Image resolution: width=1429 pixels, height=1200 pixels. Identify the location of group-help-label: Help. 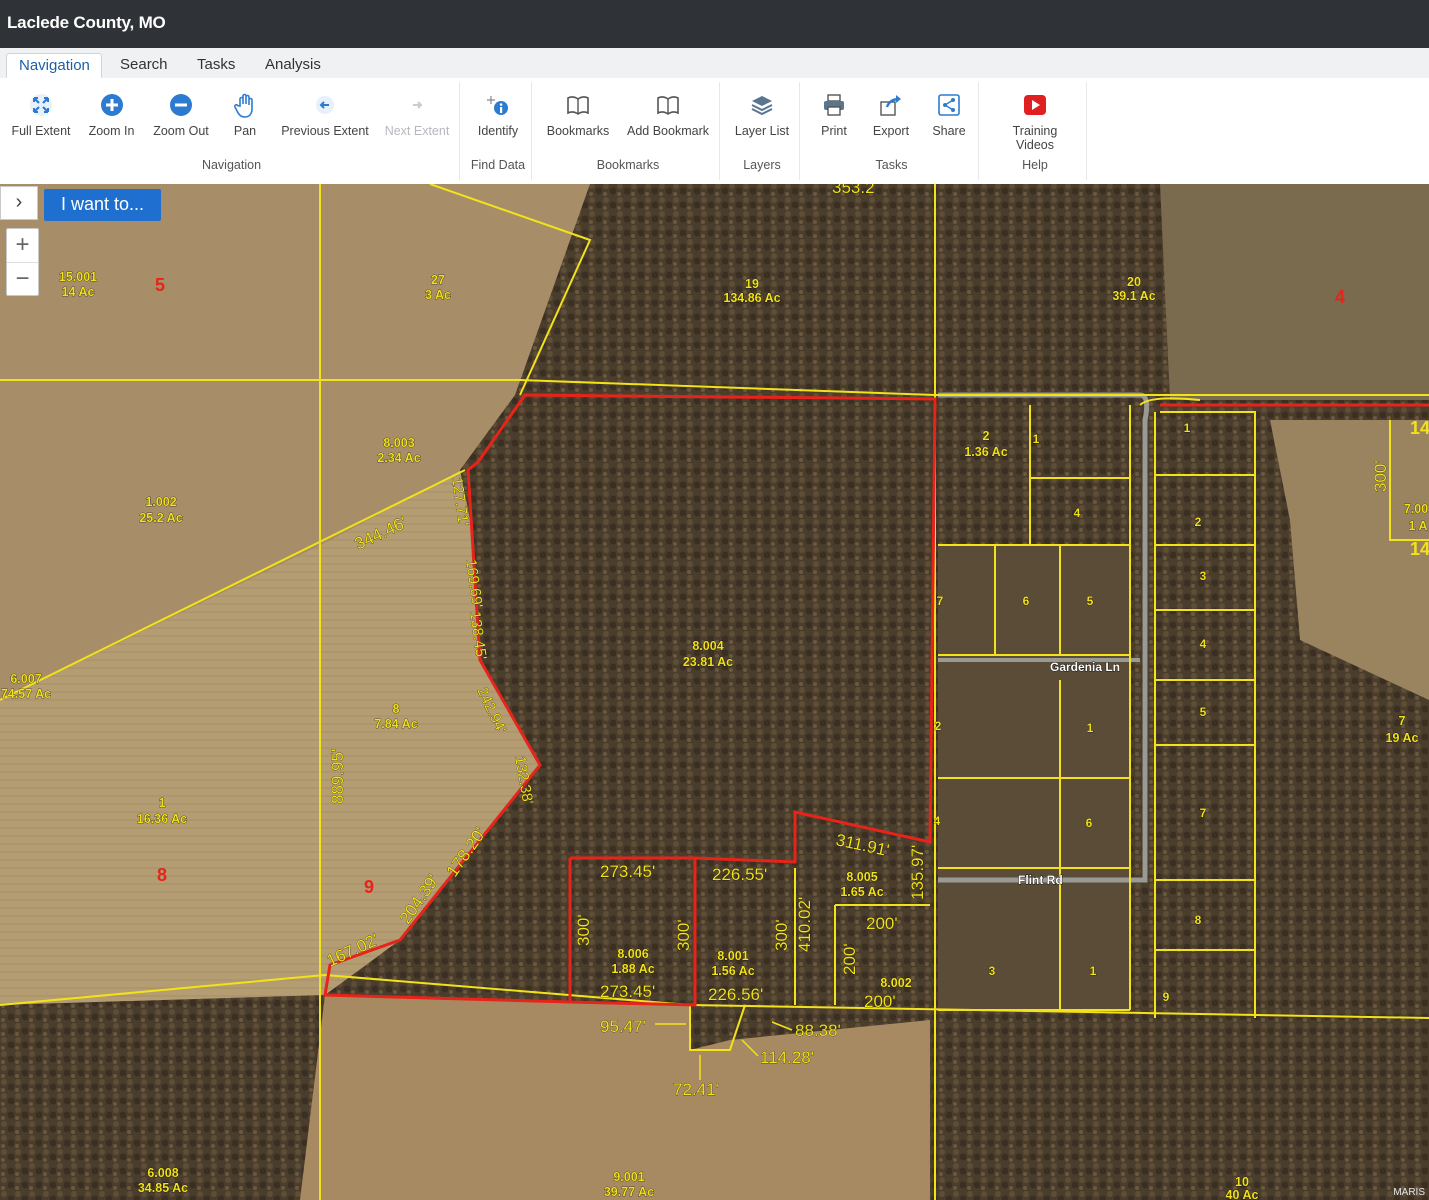
(1035, 165).